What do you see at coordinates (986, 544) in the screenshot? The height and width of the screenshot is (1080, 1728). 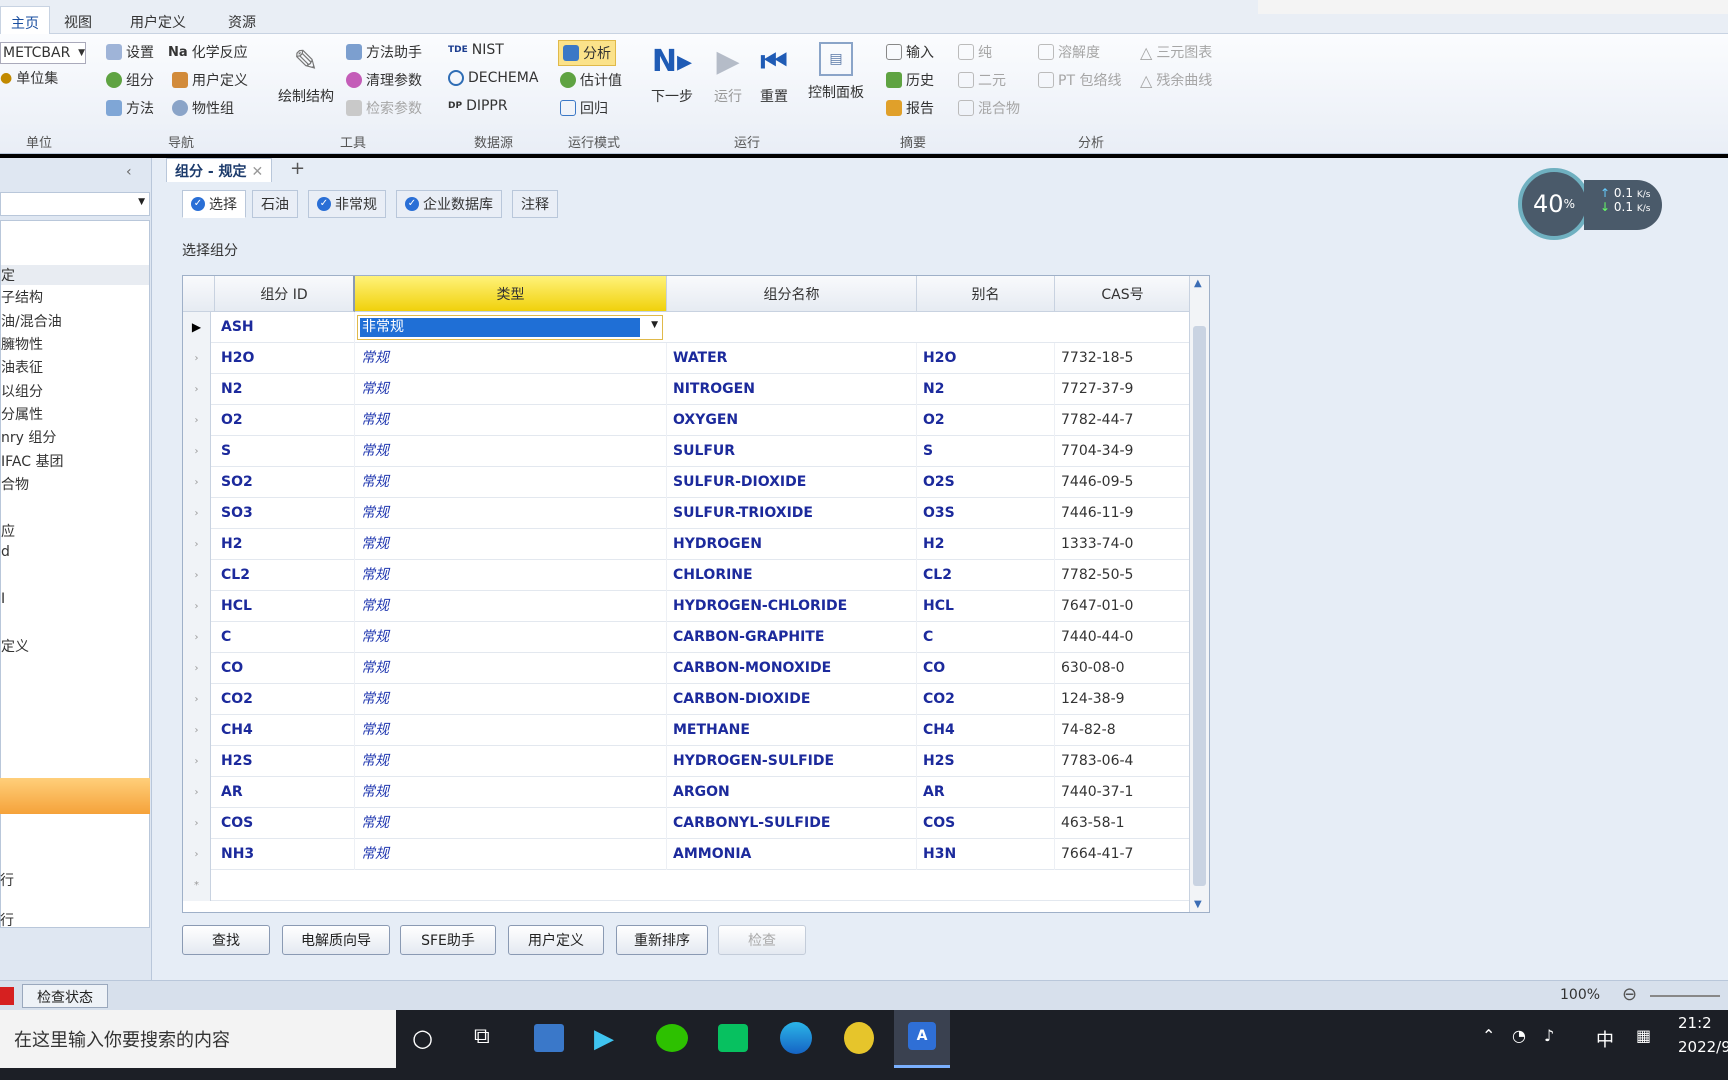 I see `cell-alias: H2` at bounding box center [986, 544].